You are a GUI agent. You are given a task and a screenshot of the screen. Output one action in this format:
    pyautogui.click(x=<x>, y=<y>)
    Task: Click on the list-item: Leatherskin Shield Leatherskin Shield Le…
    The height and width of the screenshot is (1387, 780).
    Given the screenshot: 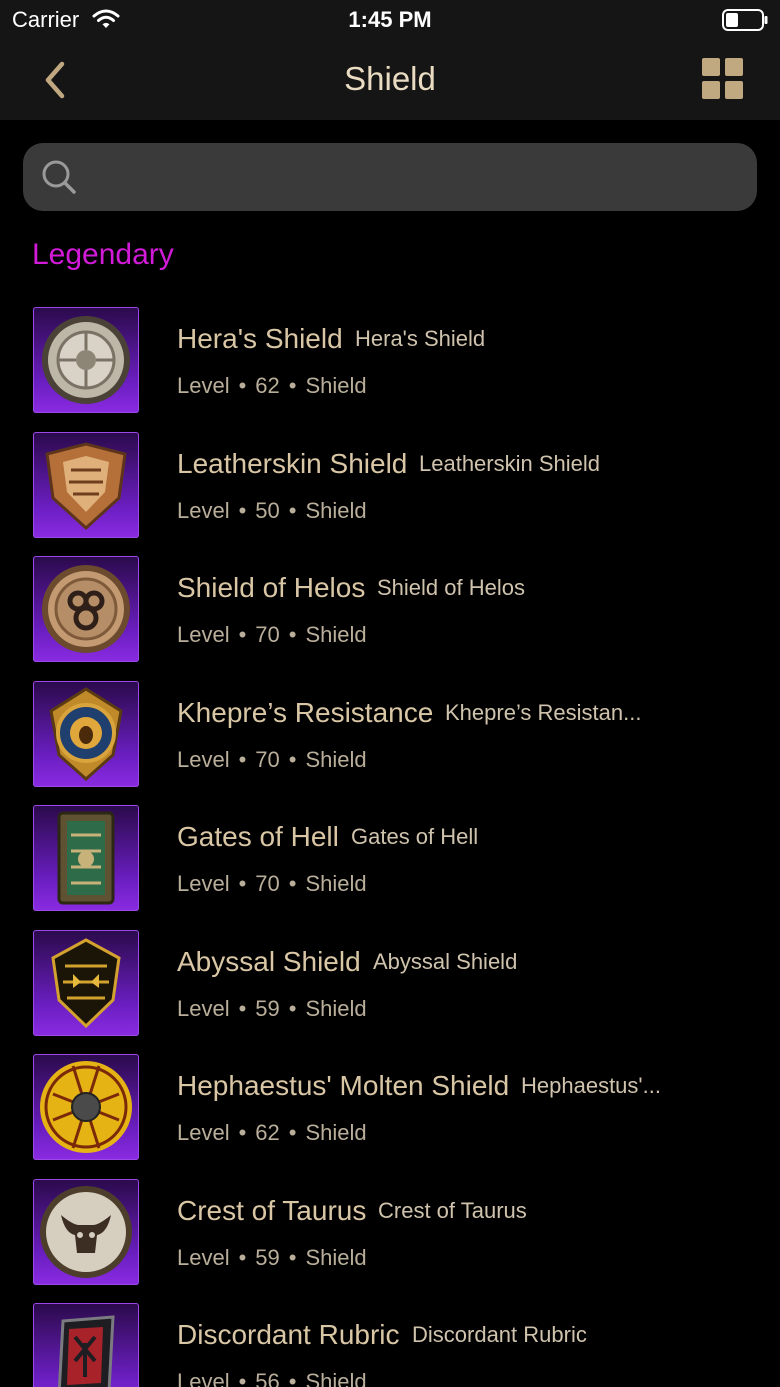 What is the action you would take?
    pyautogui.click(x=390, y=493)
    